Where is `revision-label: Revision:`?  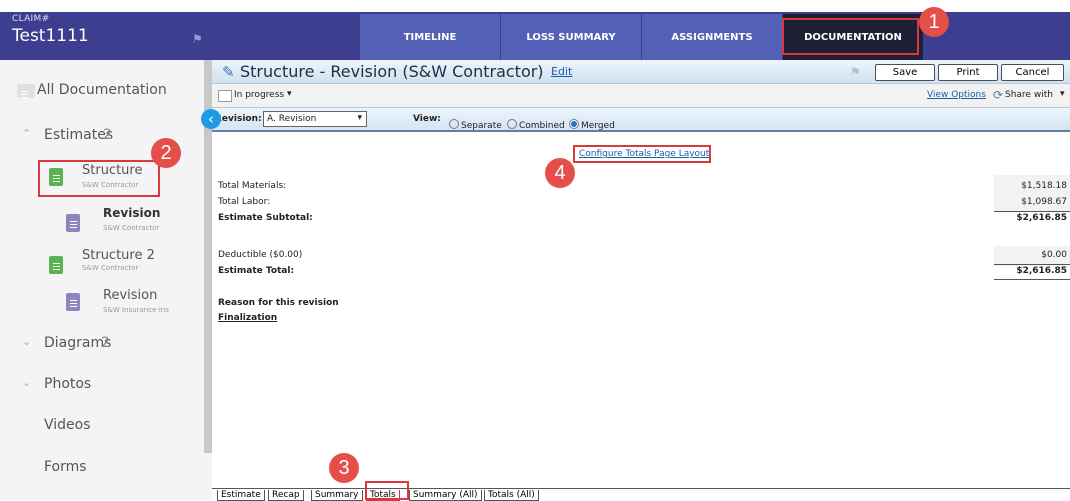 revision-label: Revision: is located at coordinates (238, 119).